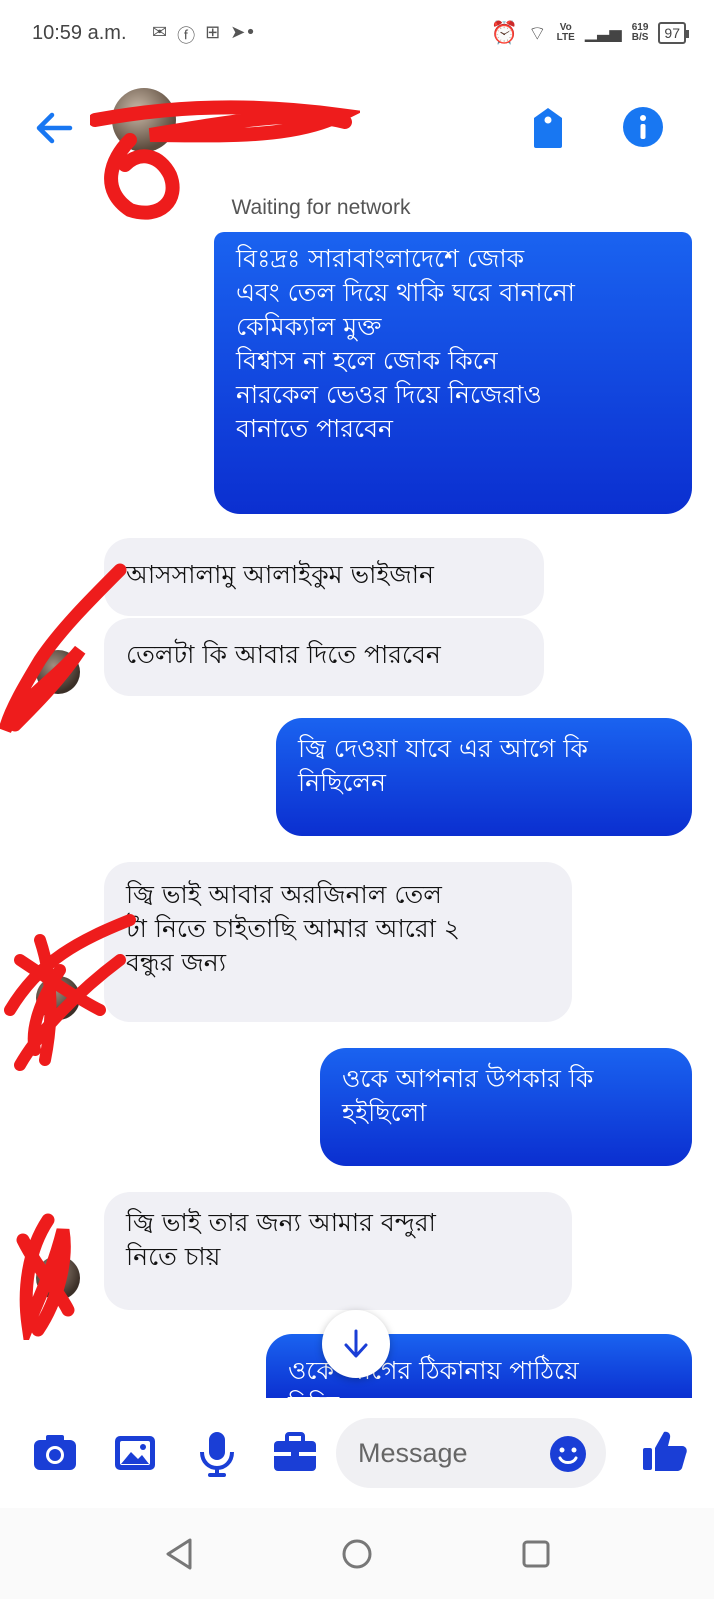 The image size is (714, 1599). What do you see at coordinates (324, 657) in the screenshot?
I see `message-incoming: তেলটা কি আবার দিতে পারবেন` at bounding box center [324, 657].